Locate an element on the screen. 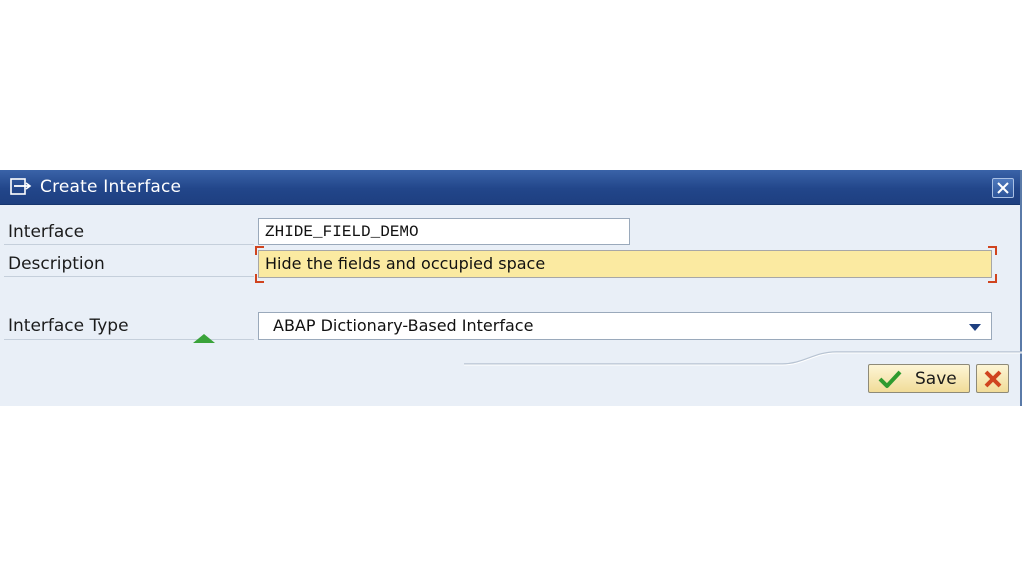 The image size is (1024, 576). interface-label: Interface is located at coordinates (46, 232).